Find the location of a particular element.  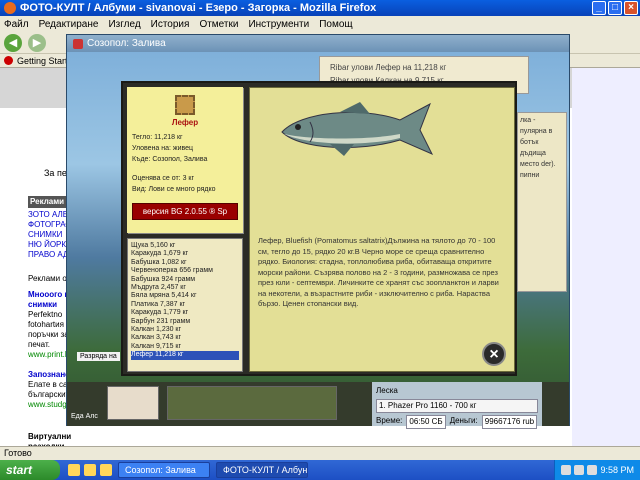

fish-name: Лефер is located at coordinates (185, 122).